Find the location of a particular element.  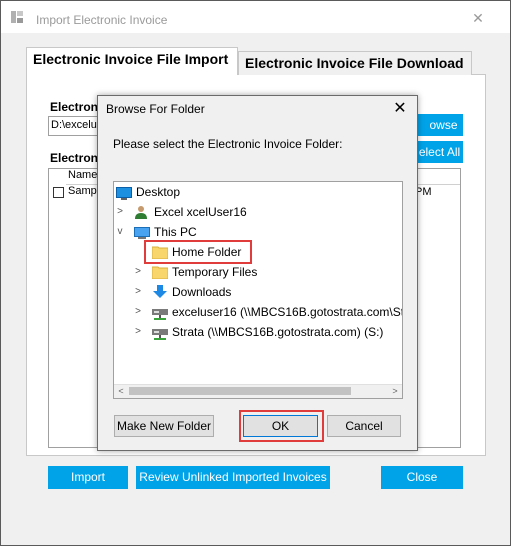

tree-label-user: Excel xcelUser16 is located at coordinates (200, 212).